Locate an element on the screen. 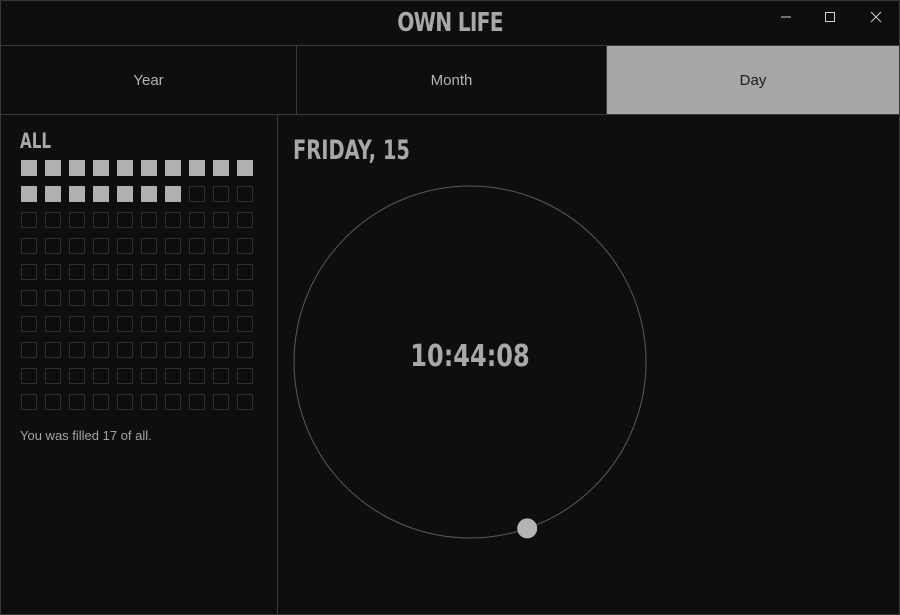 This screenshot has height=615, width=900. clock-progress-marker is located at coordinates (527, 528).